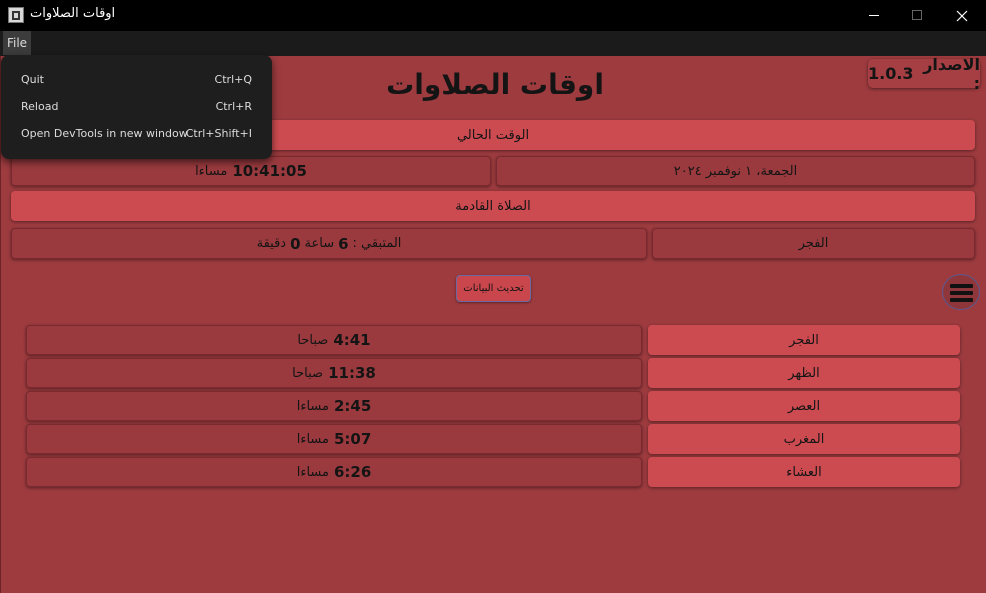  What do you see at coordinates (493, 15) in the screenshot?
I see `title-bar: اوقات الصلاوات` at bounding box center [493, 15].